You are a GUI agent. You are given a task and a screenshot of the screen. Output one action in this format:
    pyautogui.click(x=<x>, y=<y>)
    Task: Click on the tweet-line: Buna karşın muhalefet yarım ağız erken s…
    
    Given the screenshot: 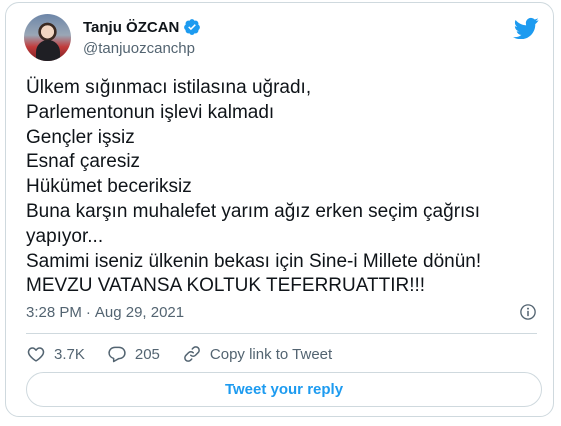 What is the action you would take?
    pyautogui.click(x=253, y=211)
    